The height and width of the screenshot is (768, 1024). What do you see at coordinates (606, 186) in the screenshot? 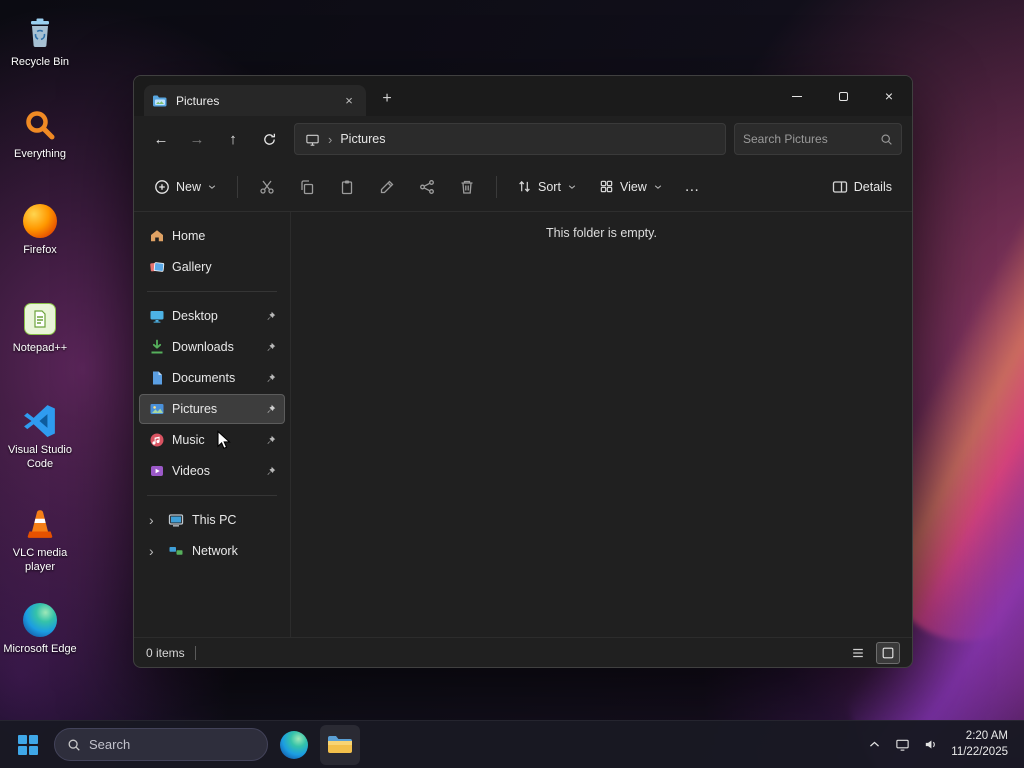
I see `view-icon` at bounding box center [606, 186].